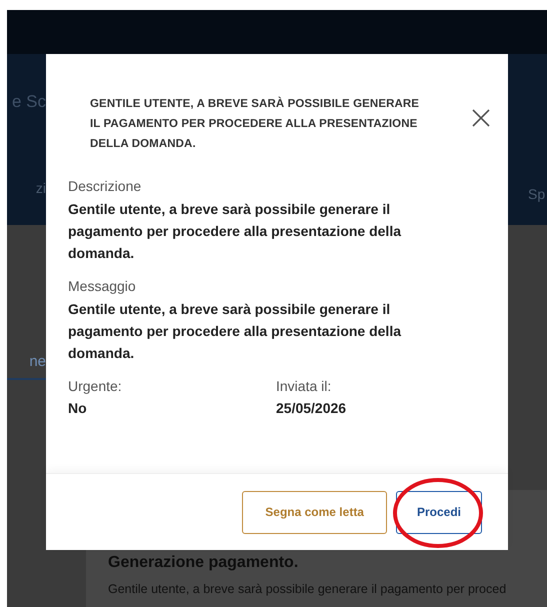 The height and width of the screenshot is (607, 547). I want to click on field-value: 25/05/2026, so click(312, 408).